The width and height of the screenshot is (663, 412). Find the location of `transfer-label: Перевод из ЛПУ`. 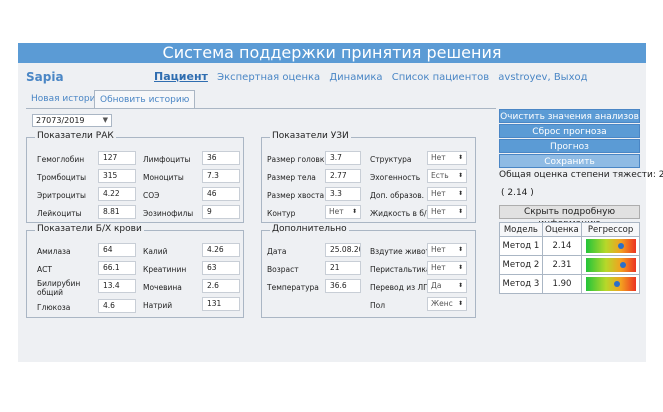

transfer-label: Перевод из ЛПУ is located at coordinates (402, 287).